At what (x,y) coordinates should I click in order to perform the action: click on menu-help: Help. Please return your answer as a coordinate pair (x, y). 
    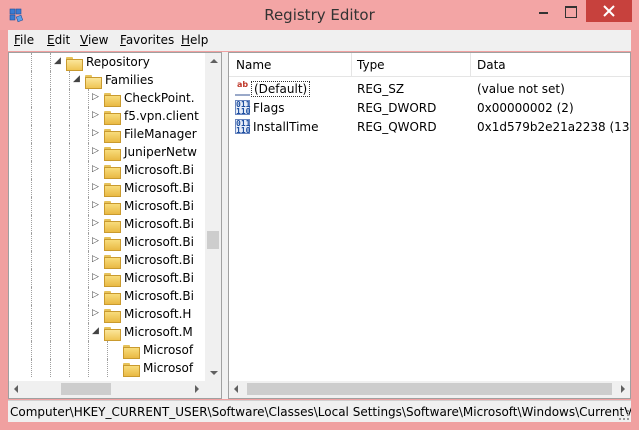
    Looking at the image, I should click on (194, 40).